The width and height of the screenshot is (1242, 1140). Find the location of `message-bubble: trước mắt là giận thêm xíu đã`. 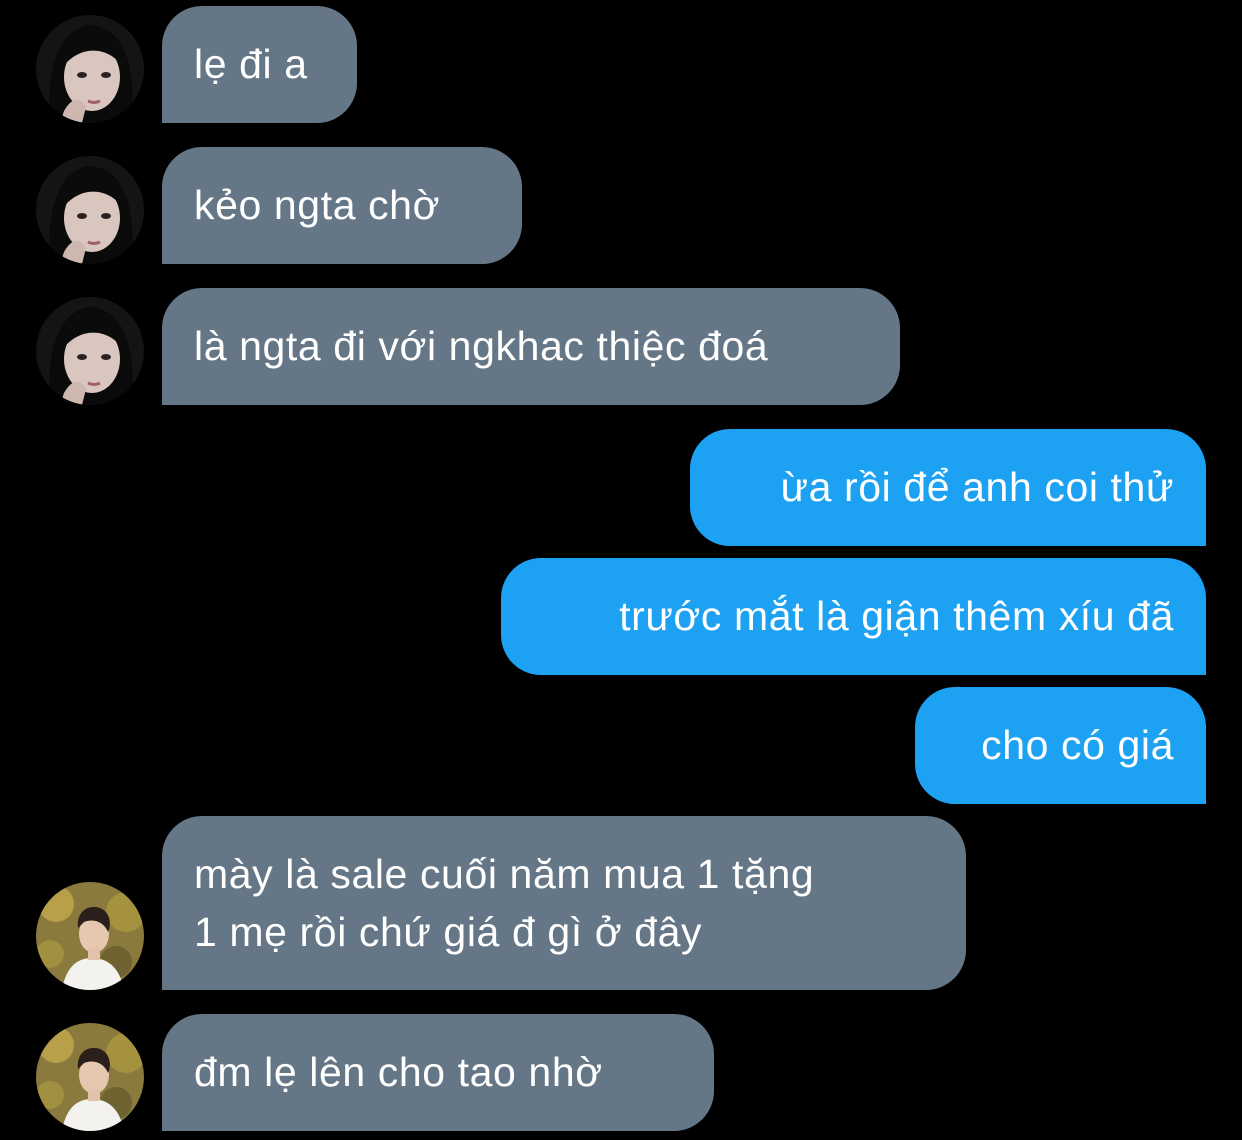

message-bubble: trước mắt là giận thêm xíu đã is located at coordinates (853, 616).